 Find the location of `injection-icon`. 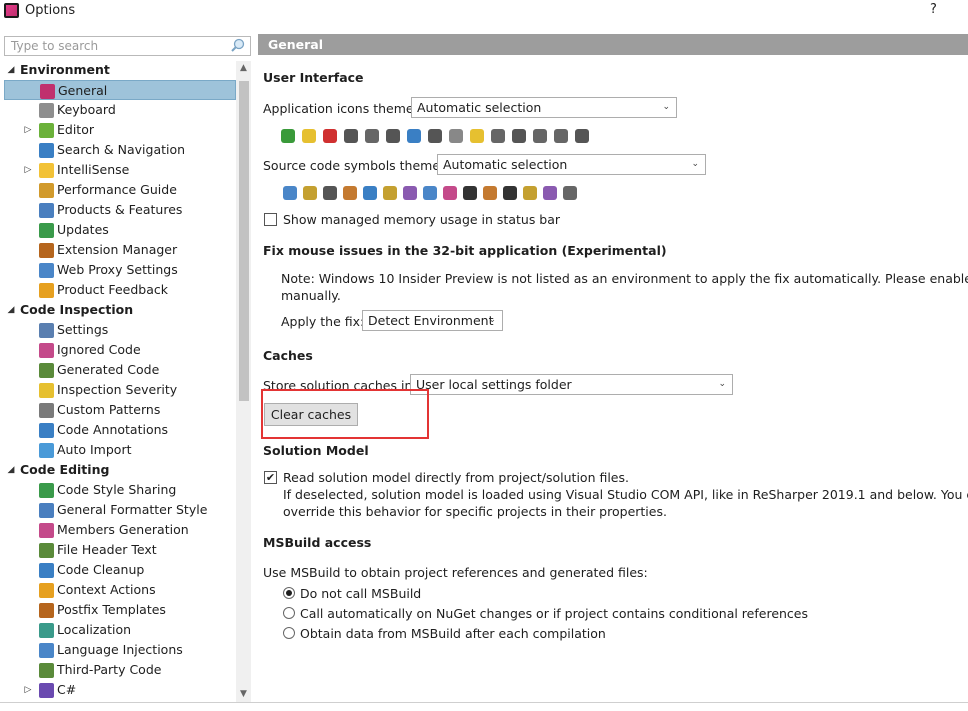

injection-icon is located at coordinates (46, 650).